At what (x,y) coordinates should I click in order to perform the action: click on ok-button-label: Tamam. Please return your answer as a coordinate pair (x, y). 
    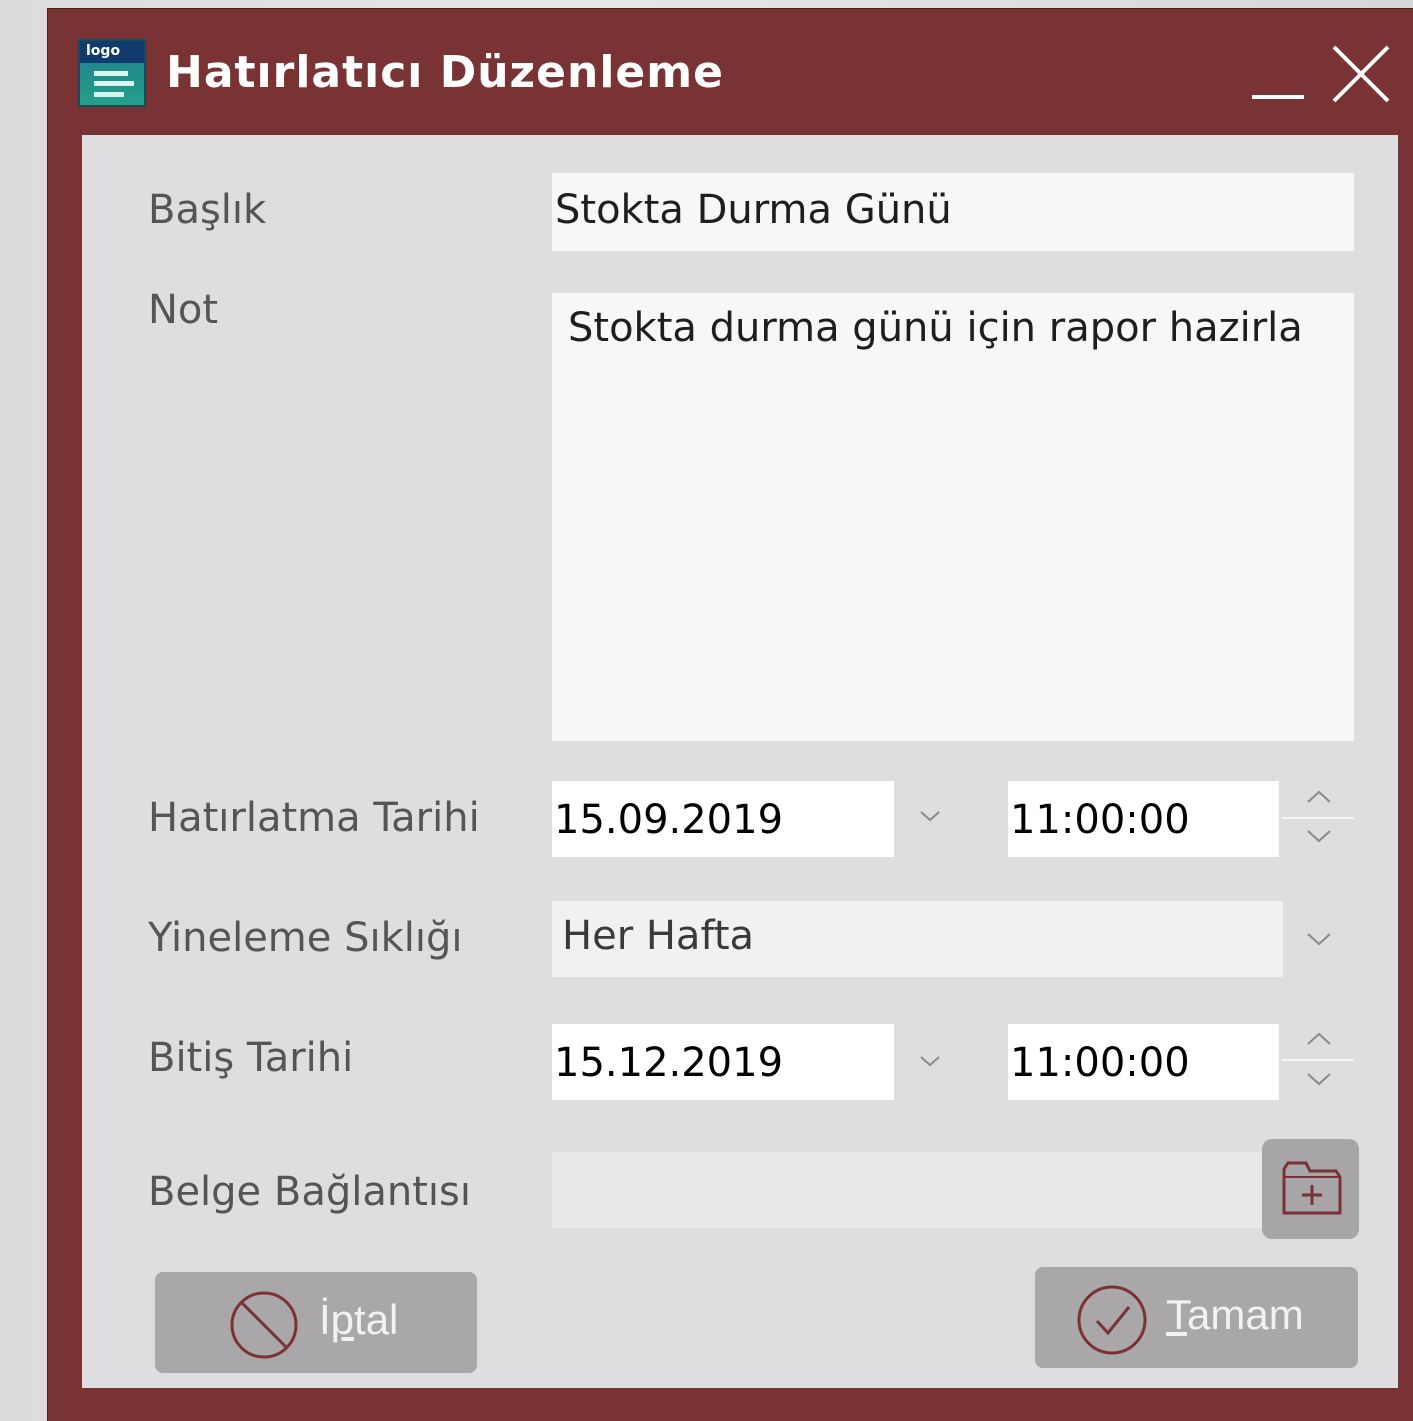
    Looking at the image, I should click on (1235, 1315).